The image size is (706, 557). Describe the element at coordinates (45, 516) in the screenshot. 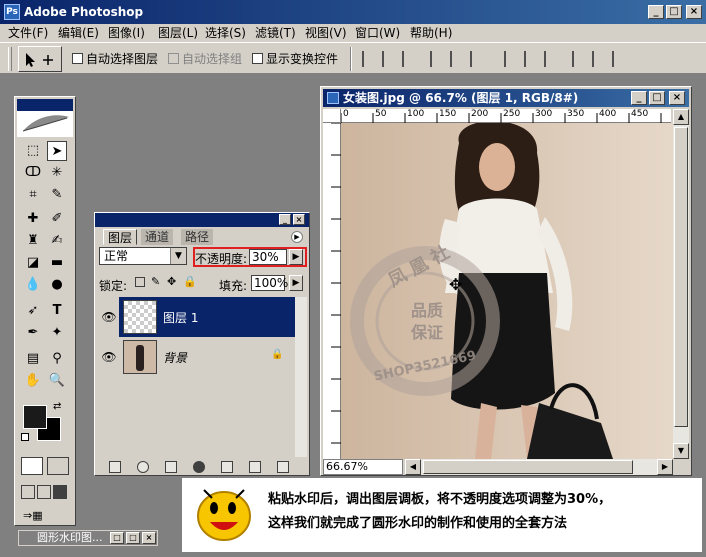

I see `jump-to-imageready-icon: ⇒▦` at that location.